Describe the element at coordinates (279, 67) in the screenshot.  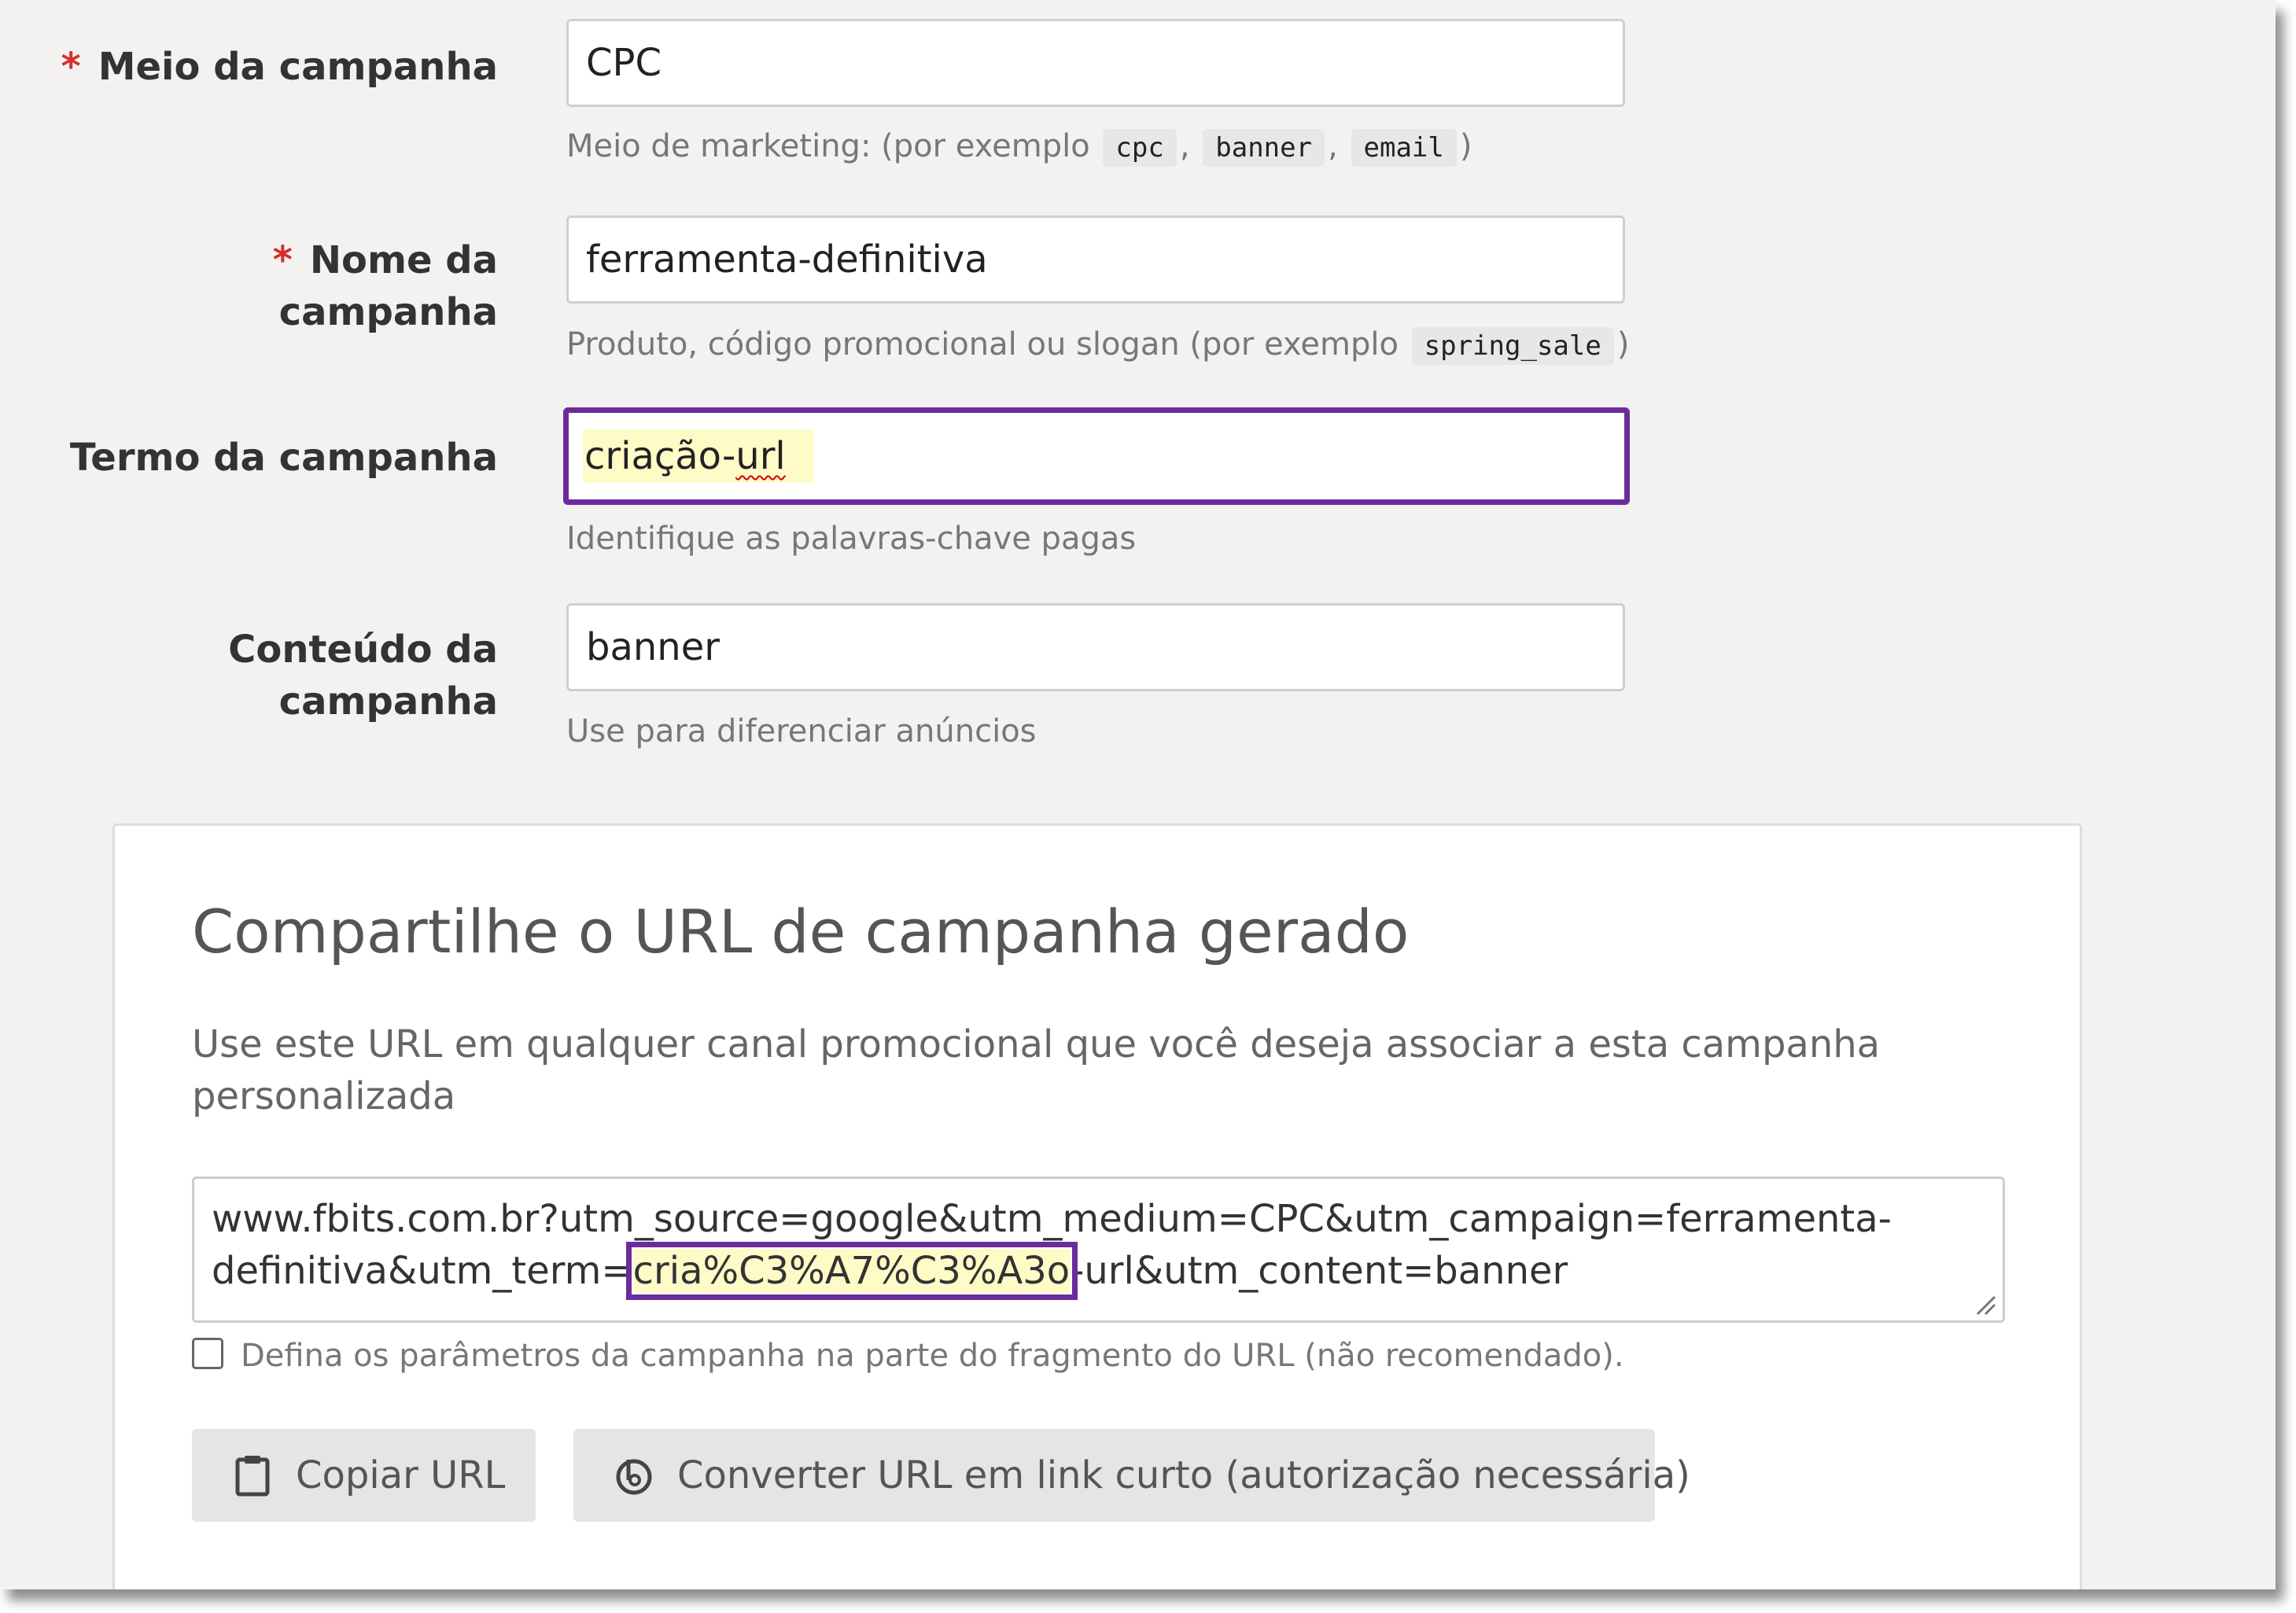
I see `medium-label: * Meio da campanha` at that location.